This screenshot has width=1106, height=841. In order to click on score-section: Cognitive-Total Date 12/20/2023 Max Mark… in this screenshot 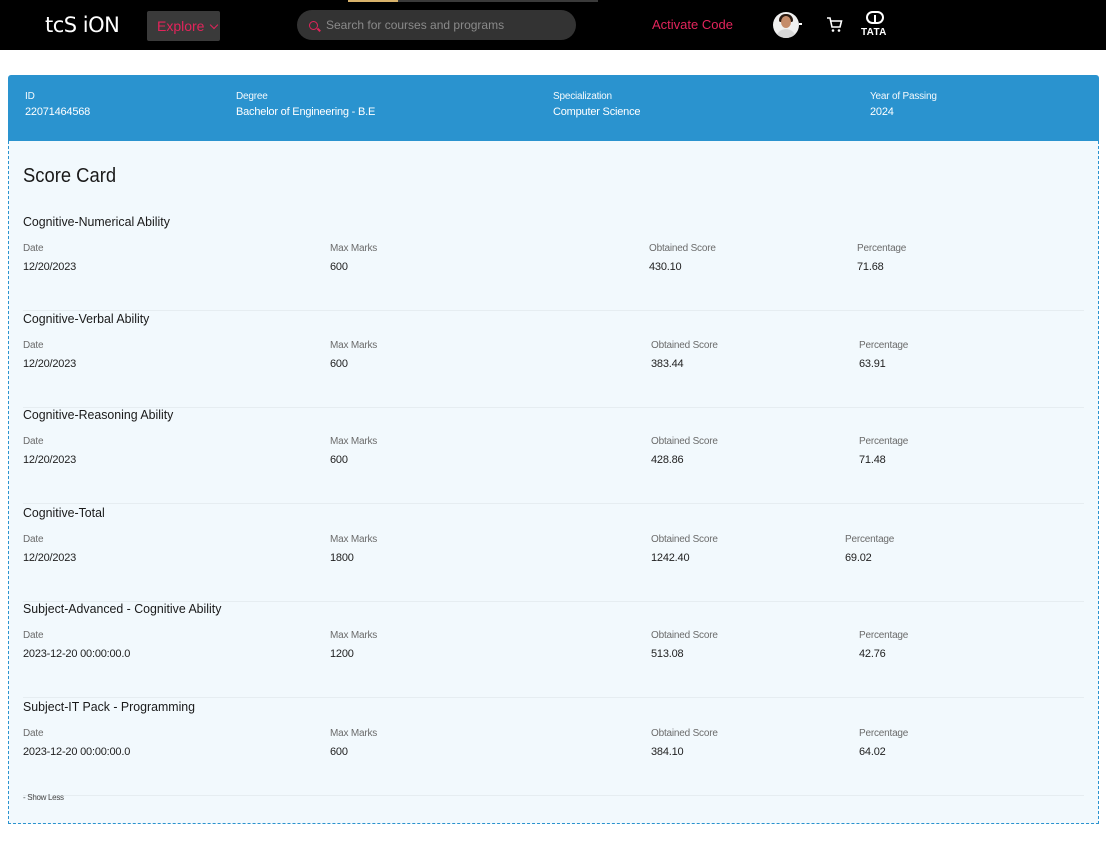, I will do `click(553, 553)`.